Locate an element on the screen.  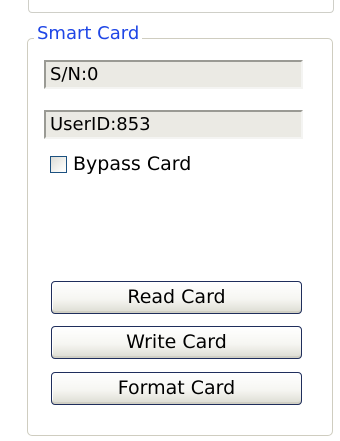
upper-panel-edge is located at coordinates (181, 6).